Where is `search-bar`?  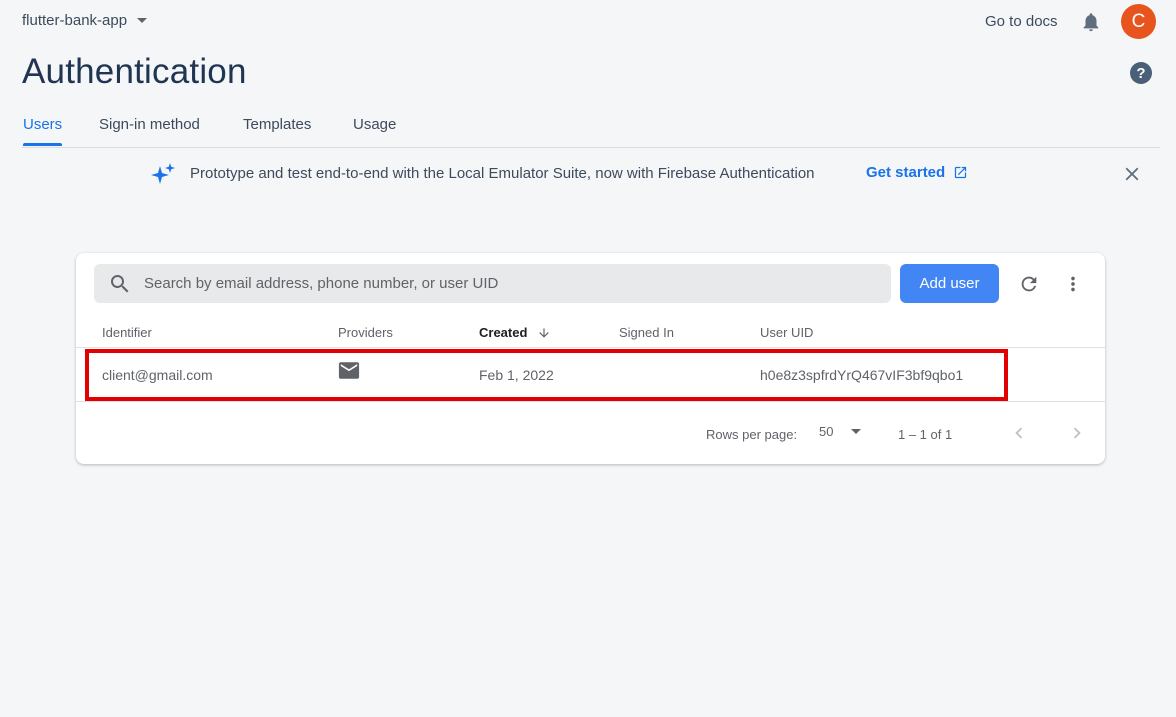
search-bar is located at coordinates (492, 283).